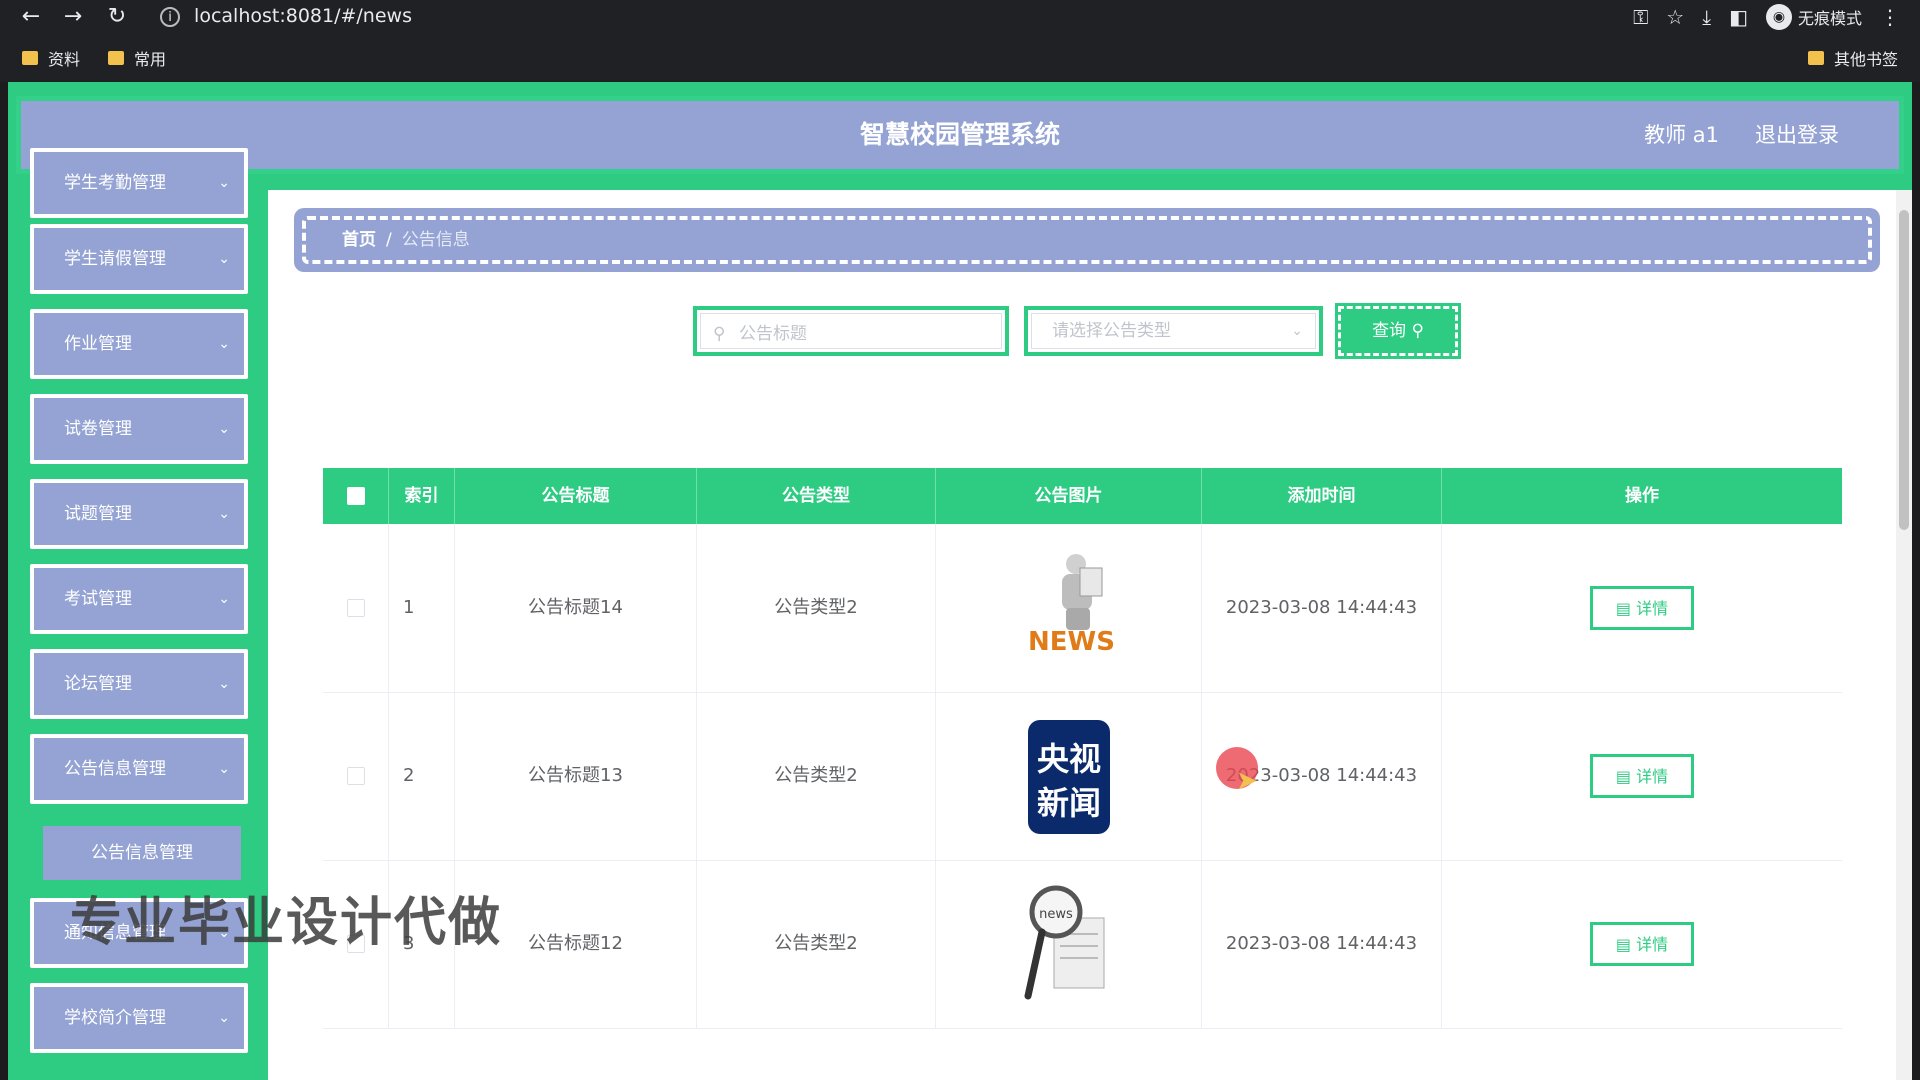  I want to click on svg-text: news, so click(1056, 914).